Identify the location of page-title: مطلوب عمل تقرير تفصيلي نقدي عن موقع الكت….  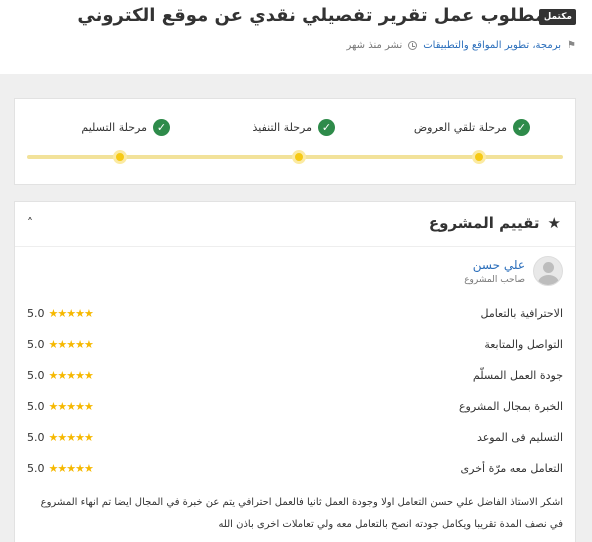
(311, 15).